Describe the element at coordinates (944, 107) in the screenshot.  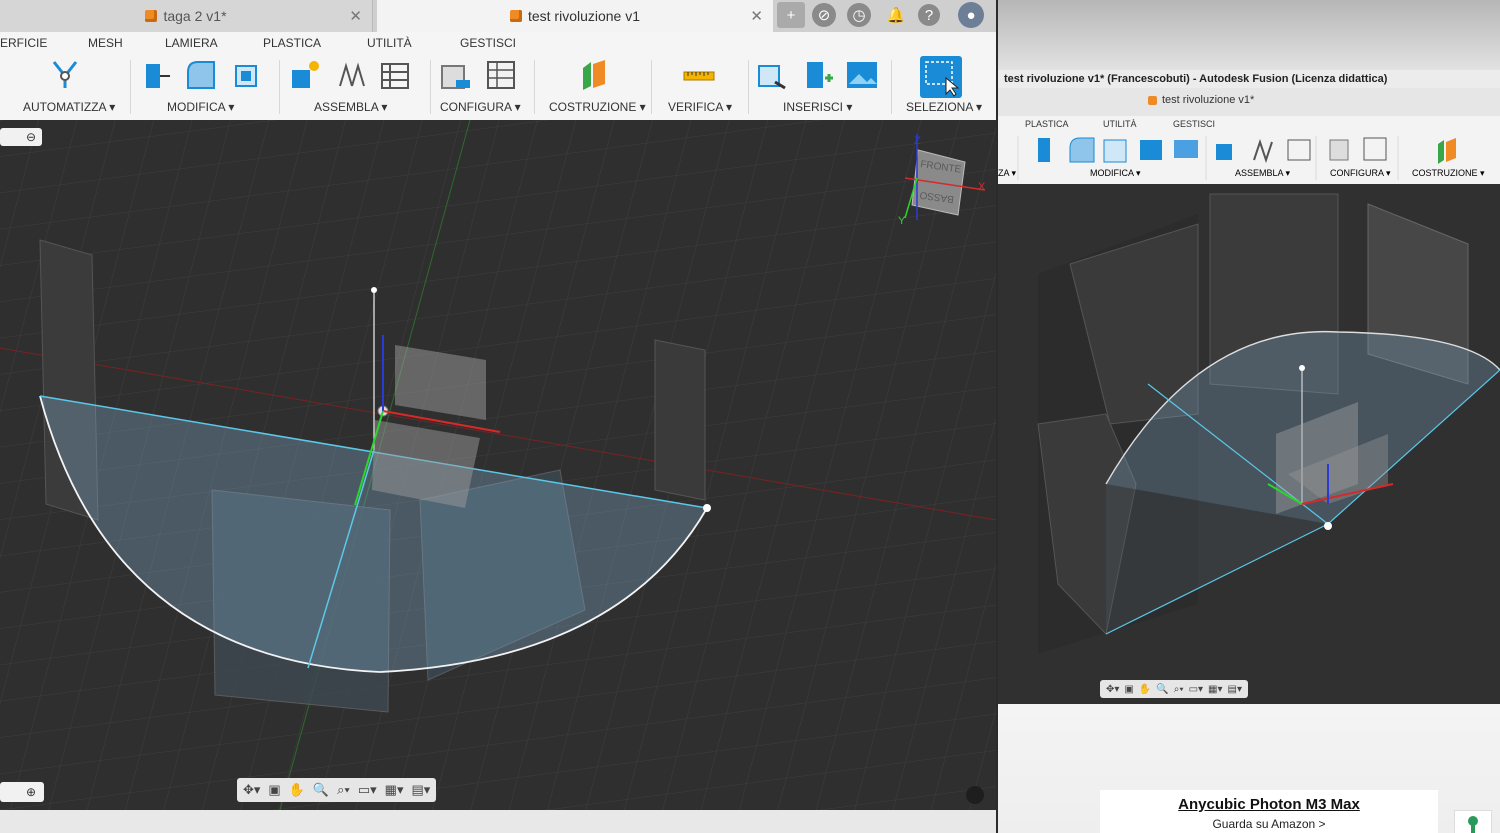
I see `group-label: SELEZIONA ▾` at that location.